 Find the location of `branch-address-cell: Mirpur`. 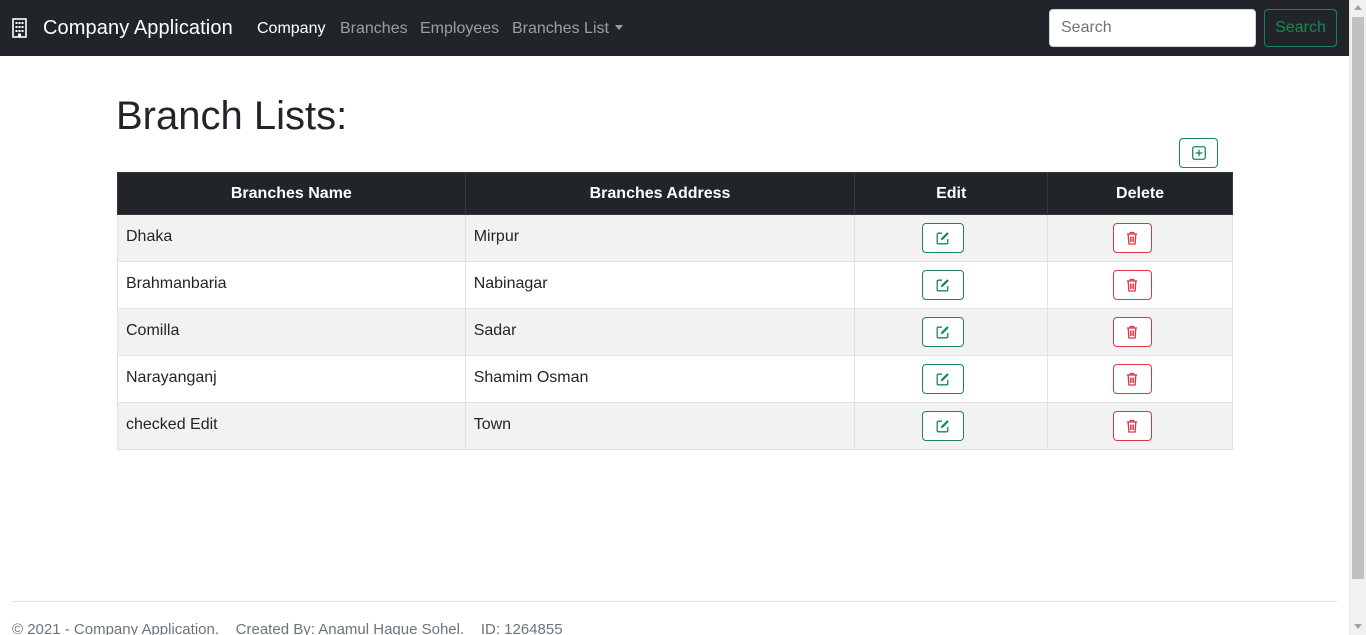

branch-address-cell: Mirpur is located at coordinates (660, 238).